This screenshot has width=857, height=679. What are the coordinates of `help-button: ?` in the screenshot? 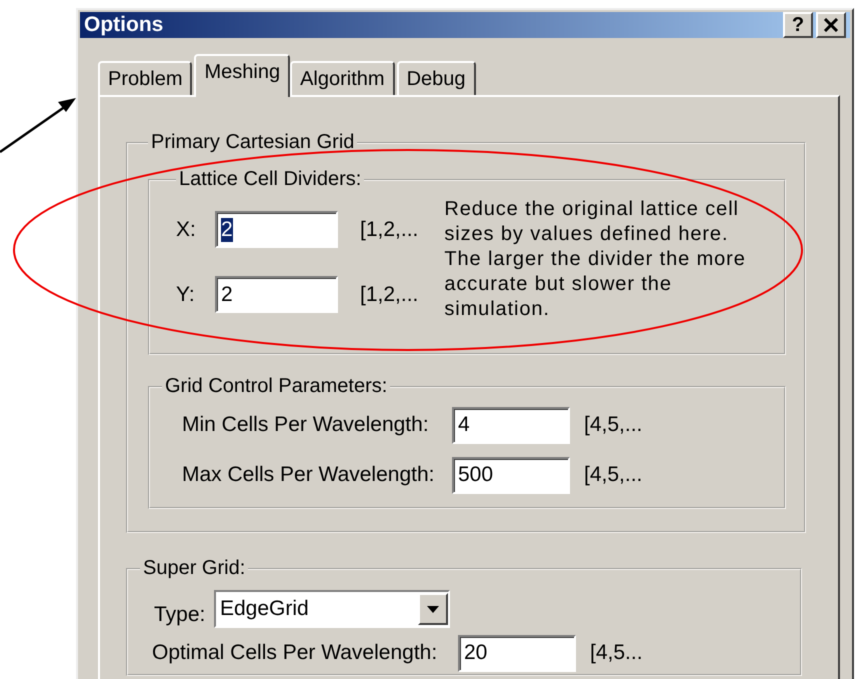 It's located at (798, 25).